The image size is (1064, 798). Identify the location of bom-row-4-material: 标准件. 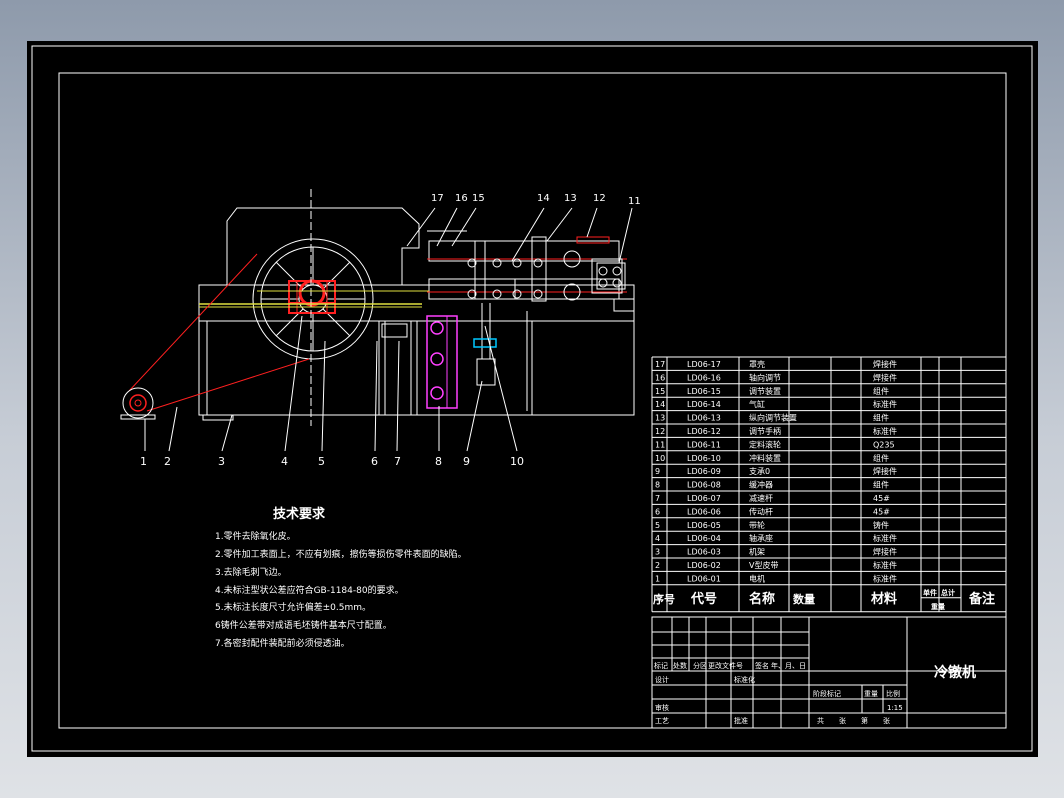
(885, 538).